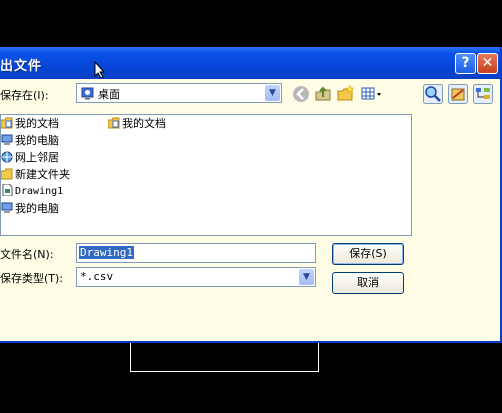 The image size is (502, 413). Describe the element at coordinates (368, 283) in the screenshot. I see `cancel-button: 取消` at that location.